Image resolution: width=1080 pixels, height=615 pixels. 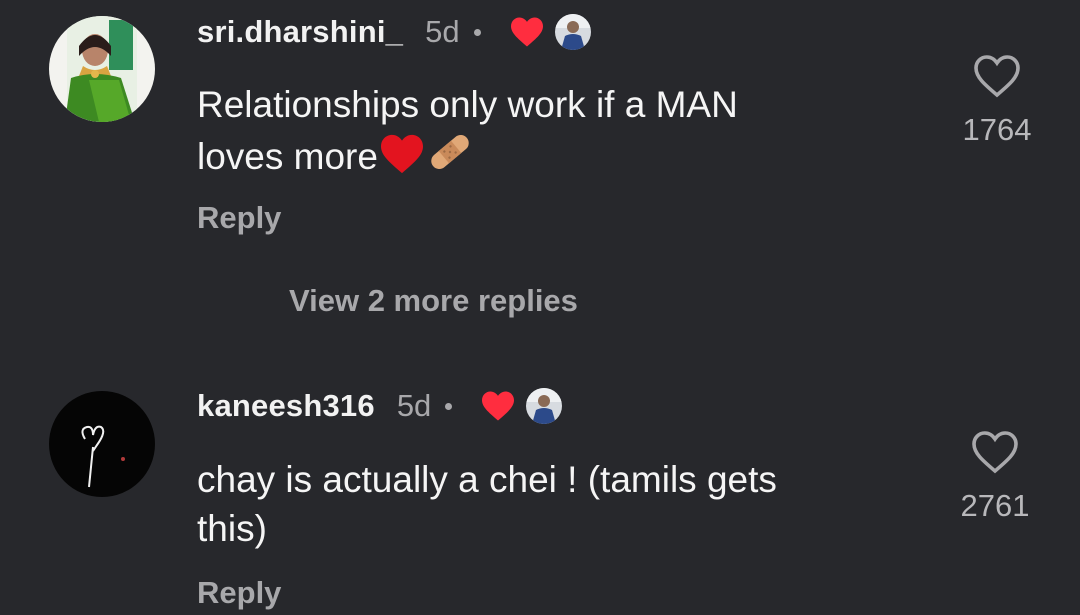 I want to click on comment-text-line: this), so click(x=232, y=528).